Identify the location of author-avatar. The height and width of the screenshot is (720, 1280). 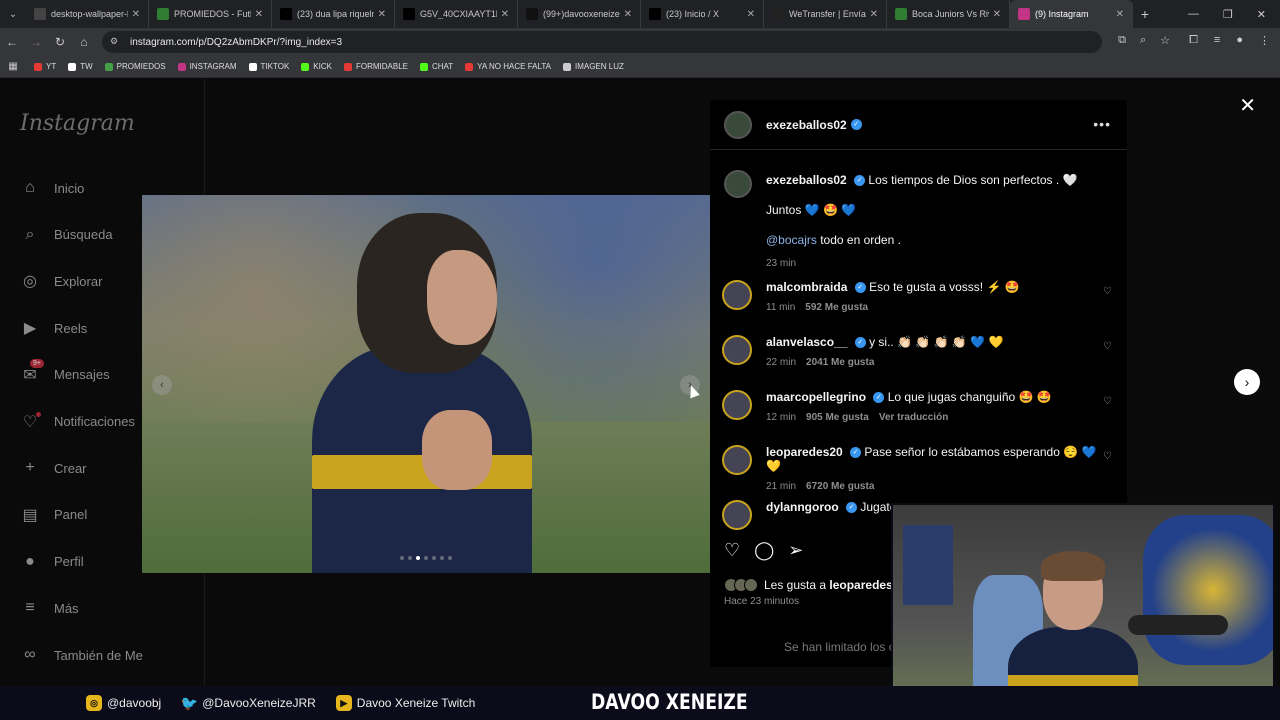
(738, 124).